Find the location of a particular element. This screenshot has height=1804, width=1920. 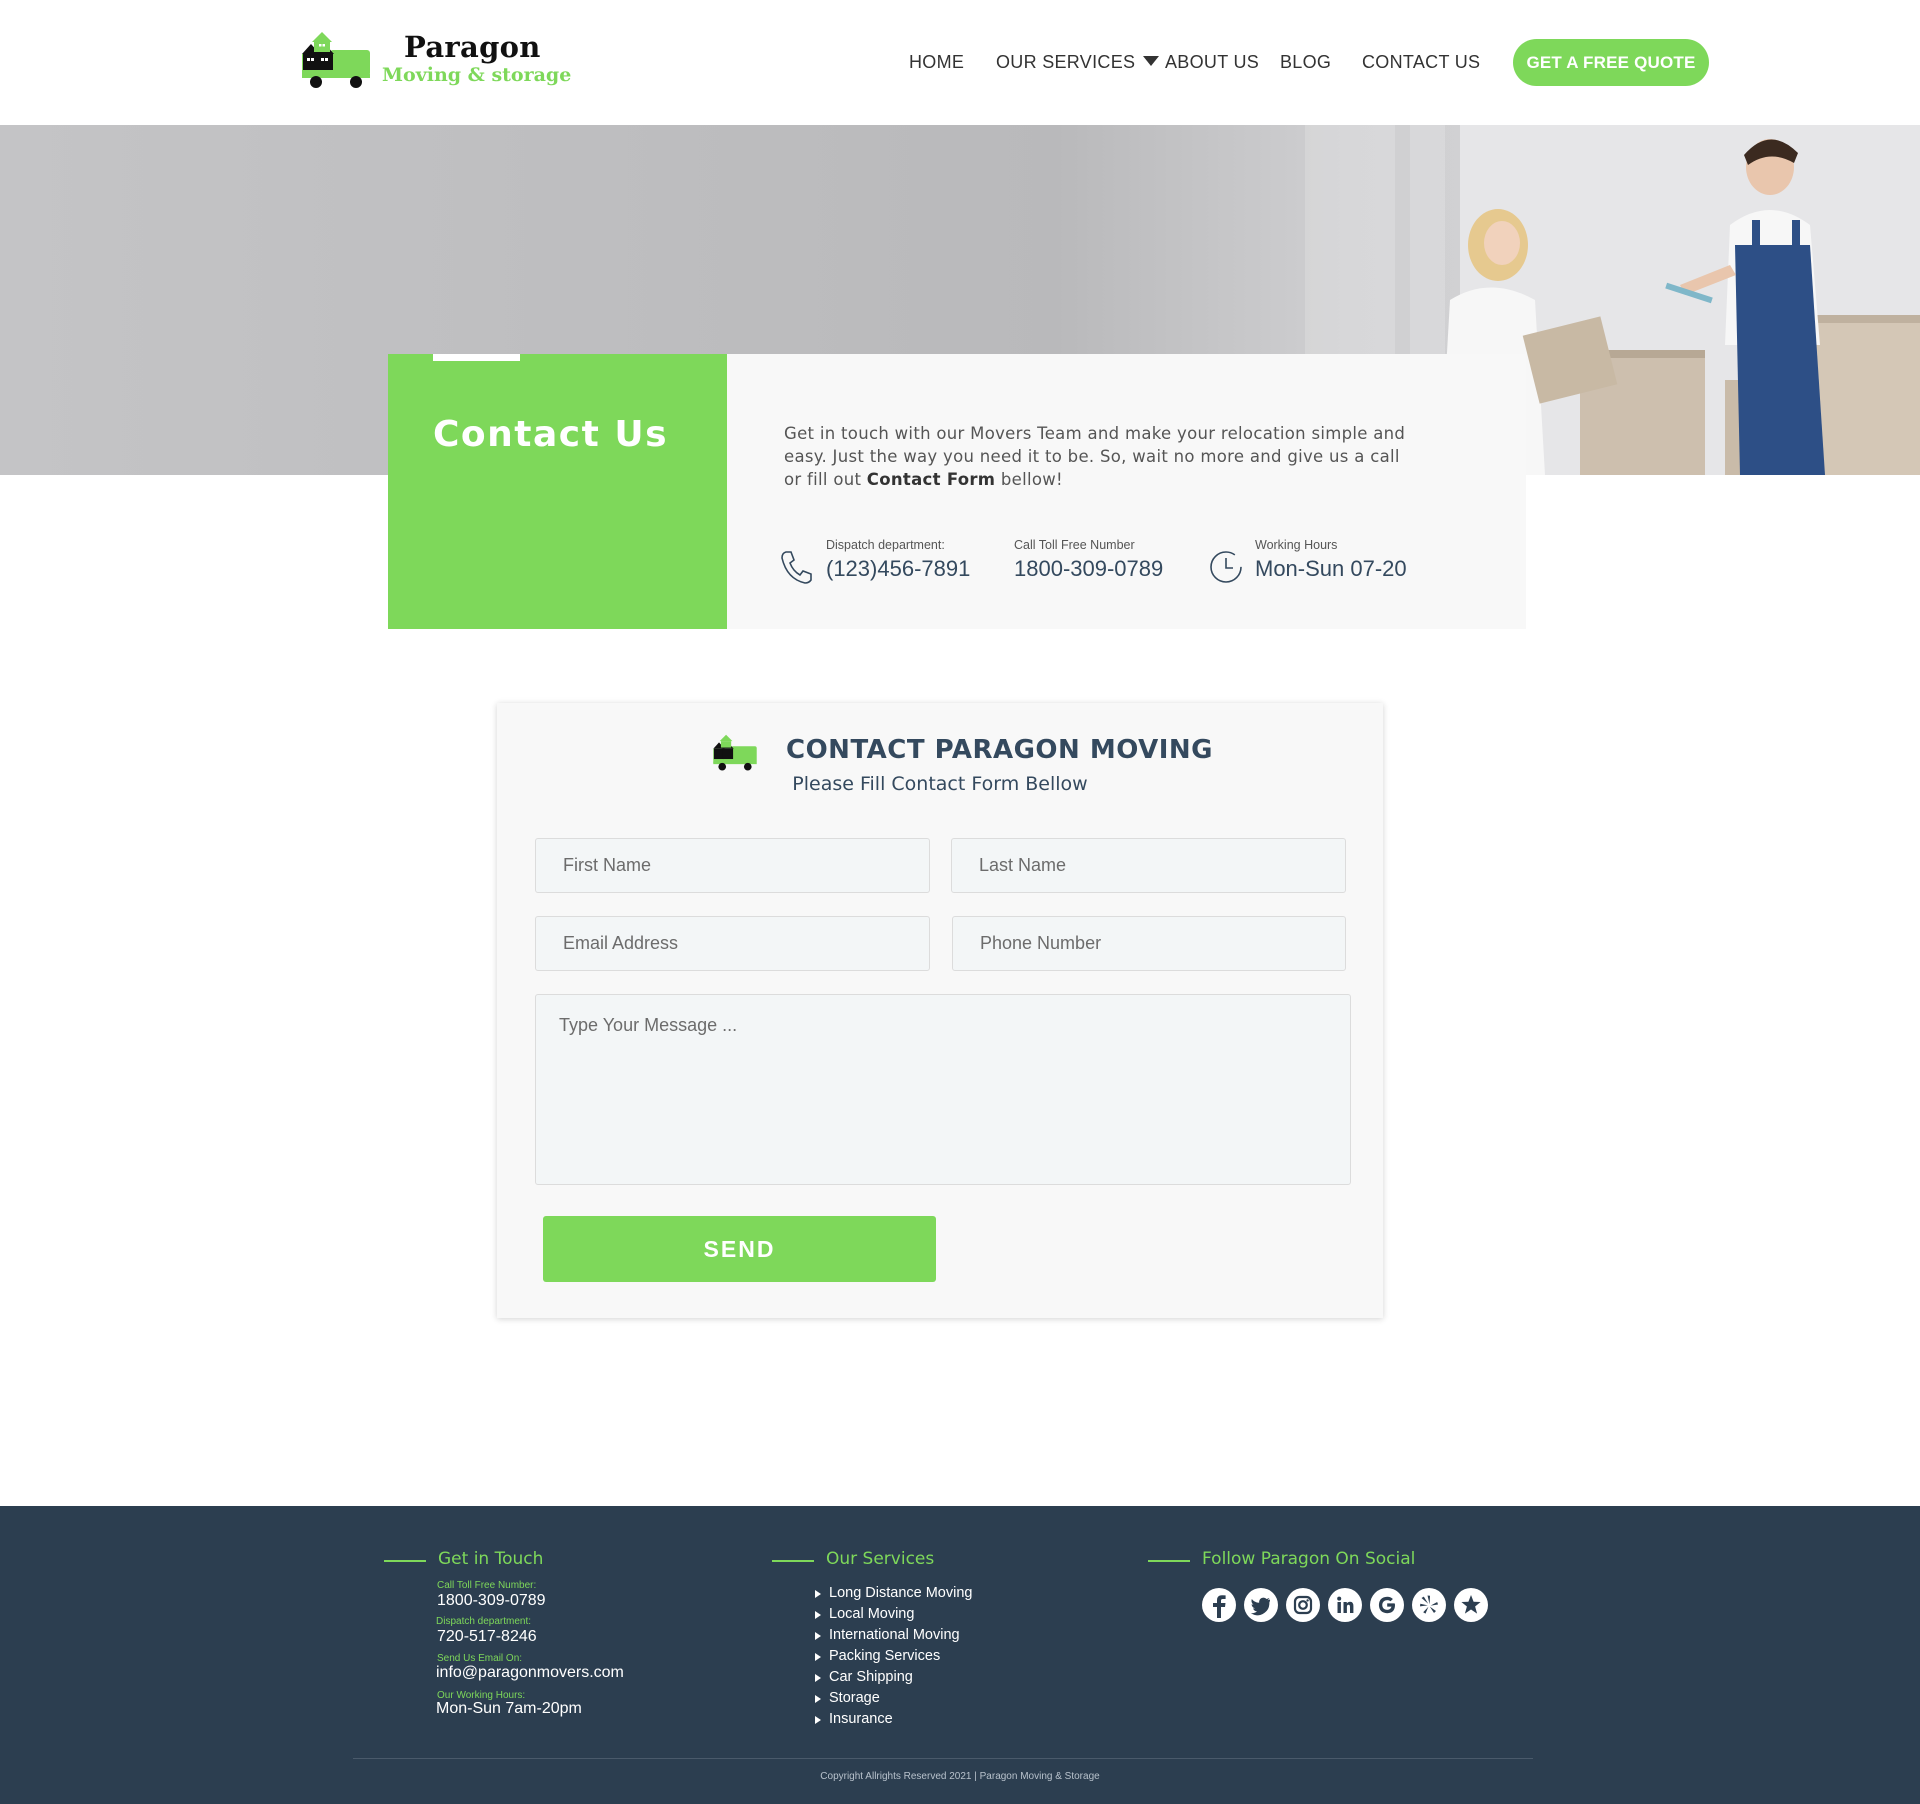

footer-heading-our-services-text: Our Services is located at coordinates (880, 1559).